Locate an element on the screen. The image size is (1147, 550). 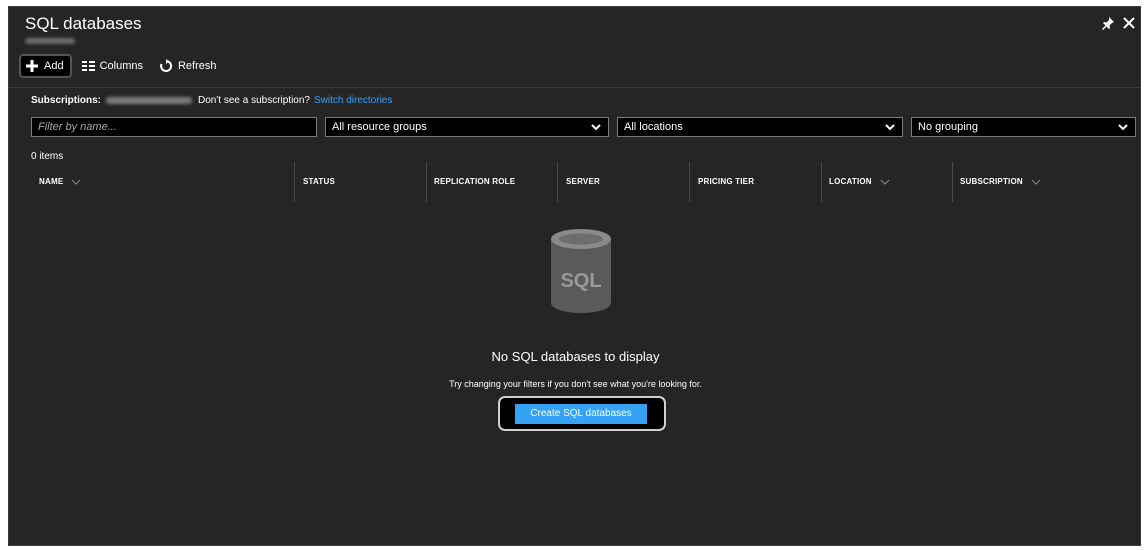
columns-button: Columns is located at coordinates (112, 66).